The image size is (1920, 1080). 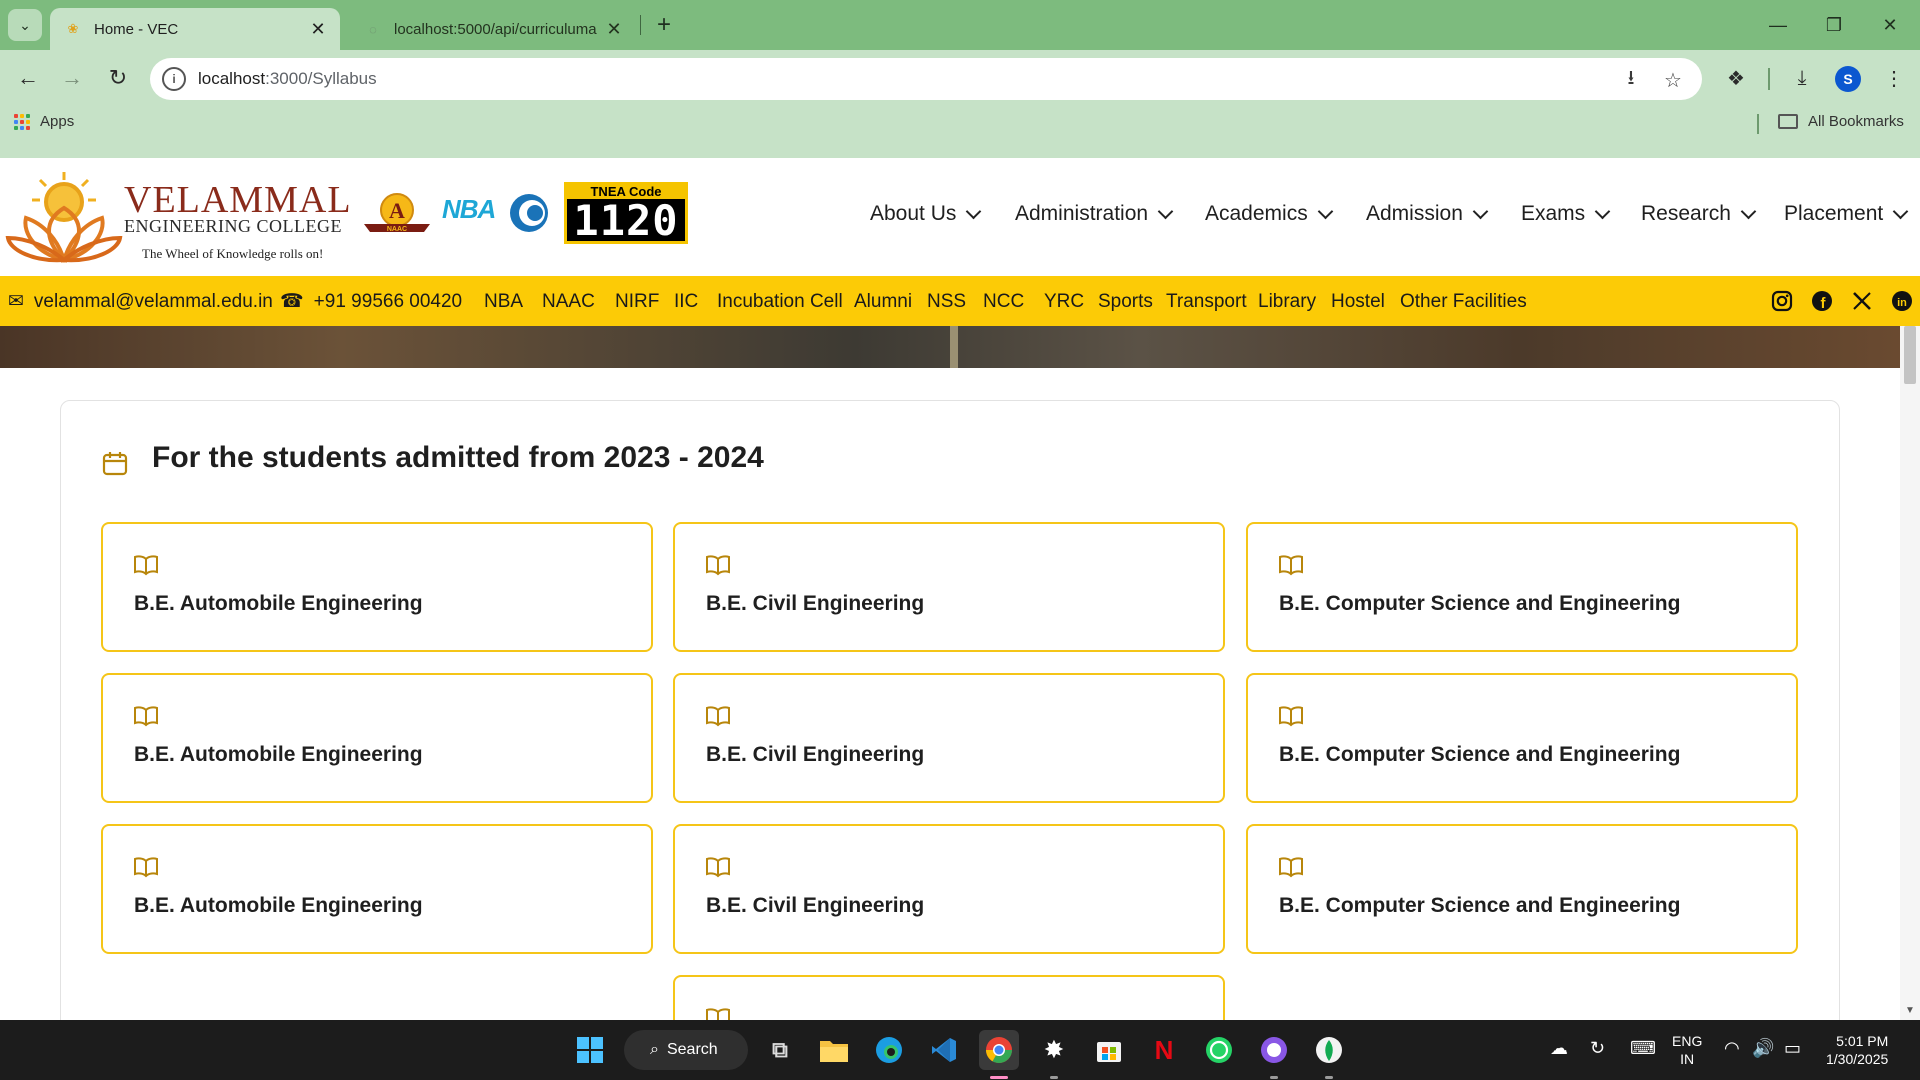 I want to click on wifi-icon: ◠, so click(x=1732, y=1048).